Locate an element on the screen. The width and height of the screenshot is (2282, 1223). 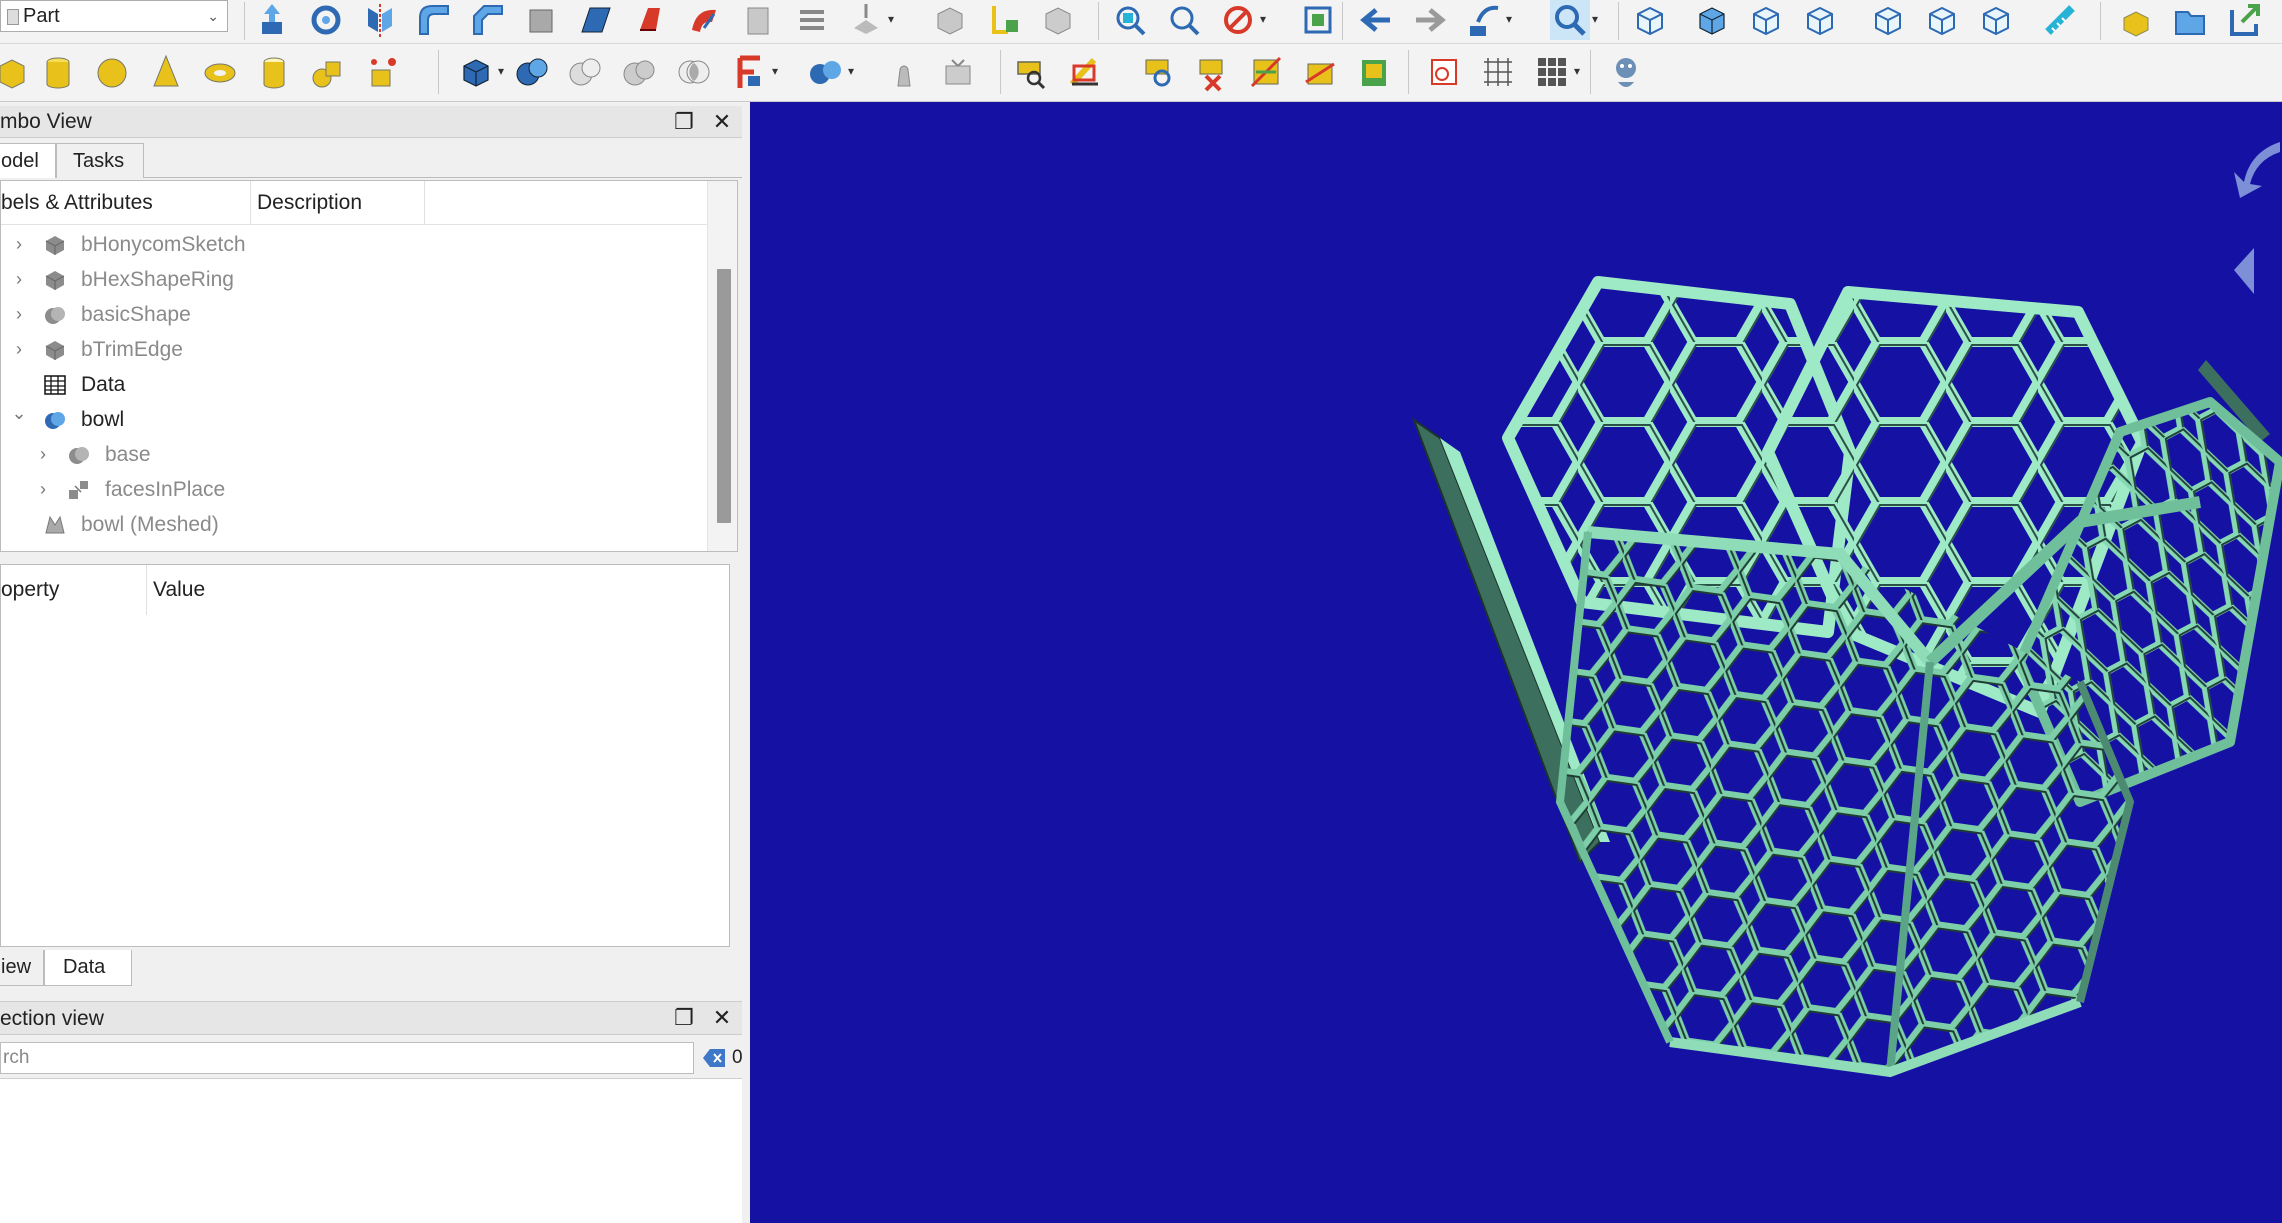
loft-icon is located at coordinates (650, 20).